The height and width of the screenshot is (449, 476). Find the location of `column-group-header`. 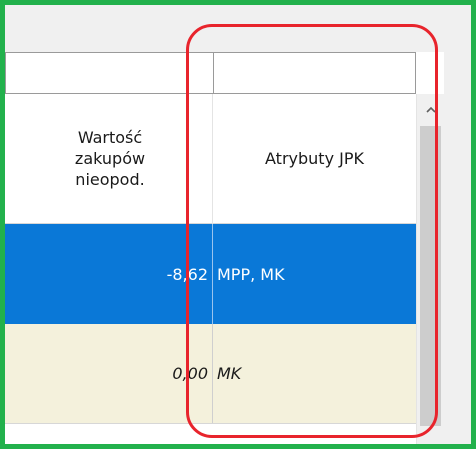

column-group-header is located at coordinates (210, 73).